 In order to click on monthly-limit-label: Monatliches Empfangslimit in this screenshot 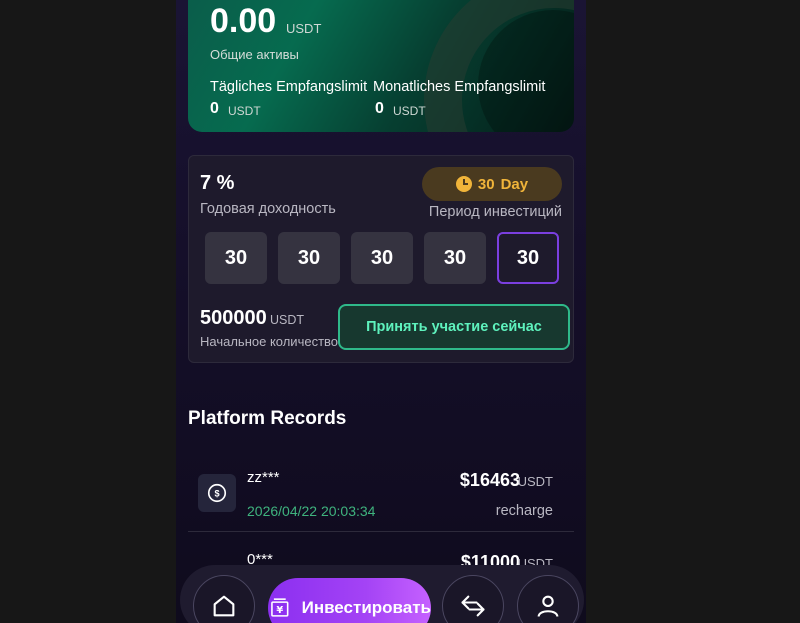, I will do `click(459, 87)`.